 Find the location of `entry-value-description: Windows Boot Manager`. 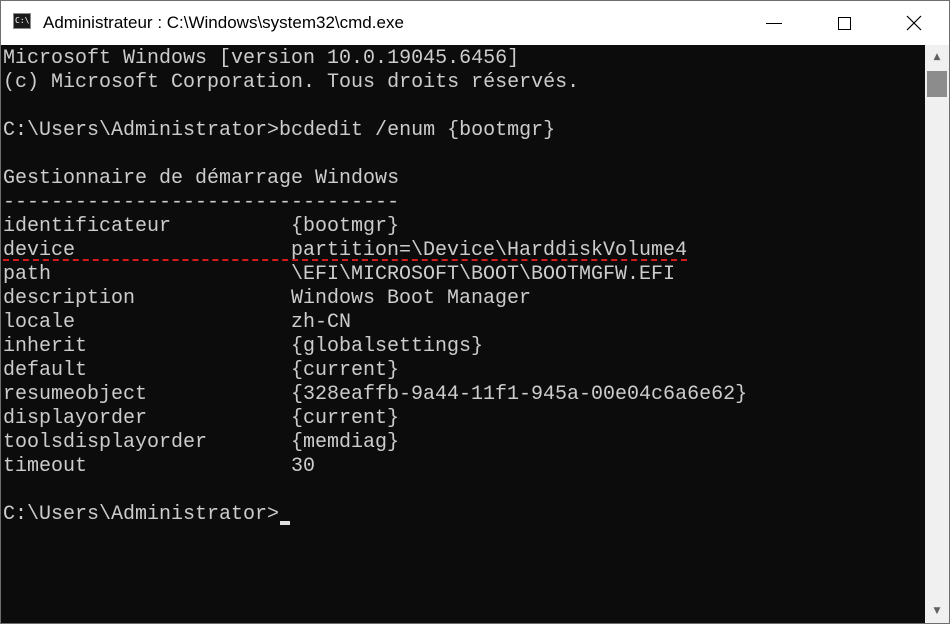

entry-value-description: Windows Boot Manager is located at coordinates (411, 298).